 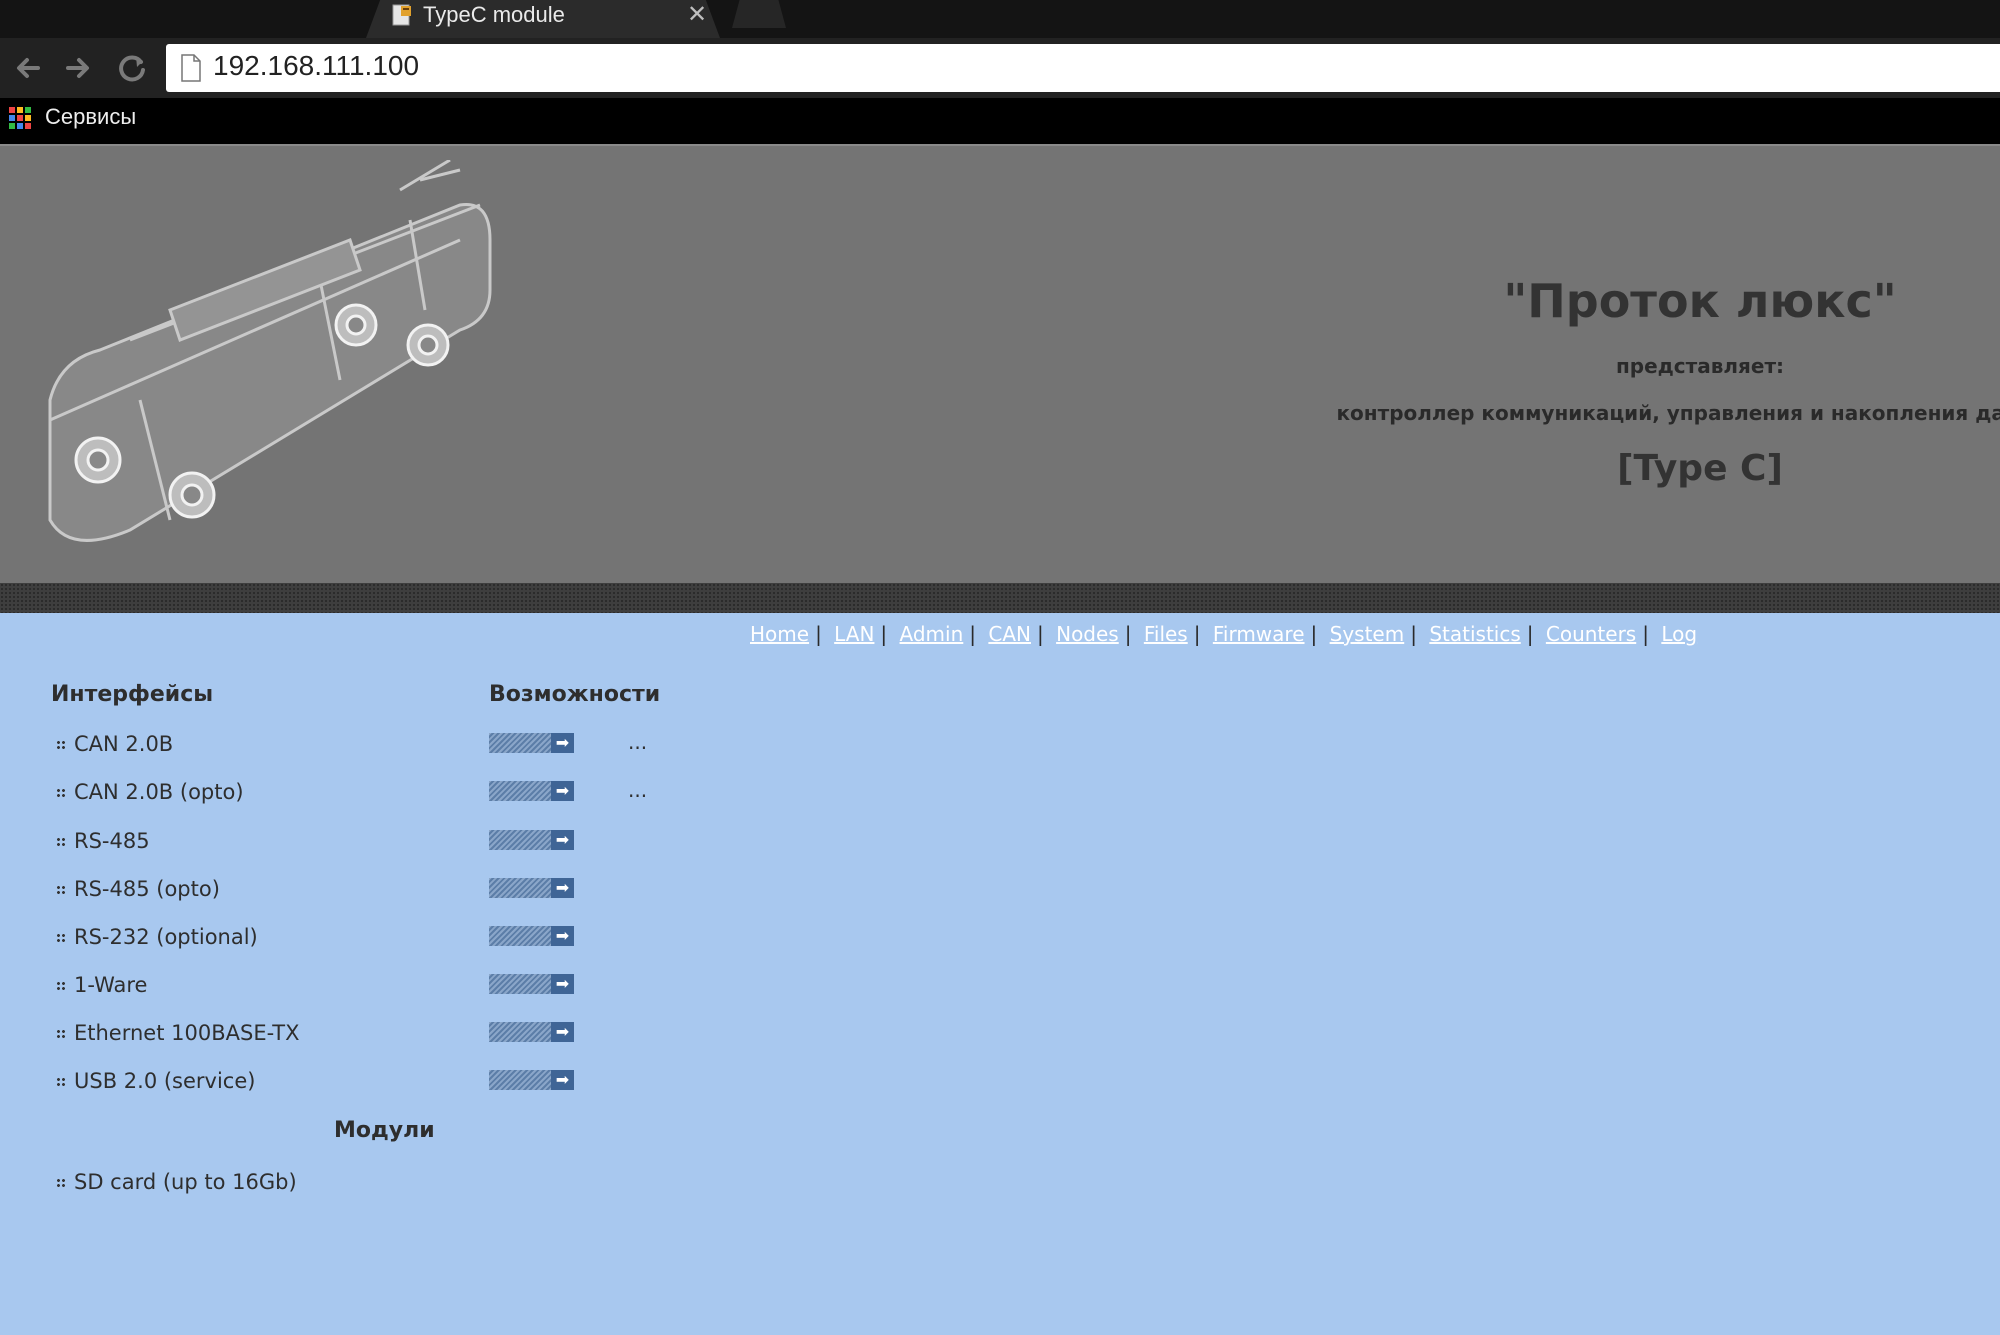 I want to click on interface-item: CAN 2.0B (opto), so click(x=150, y=795).